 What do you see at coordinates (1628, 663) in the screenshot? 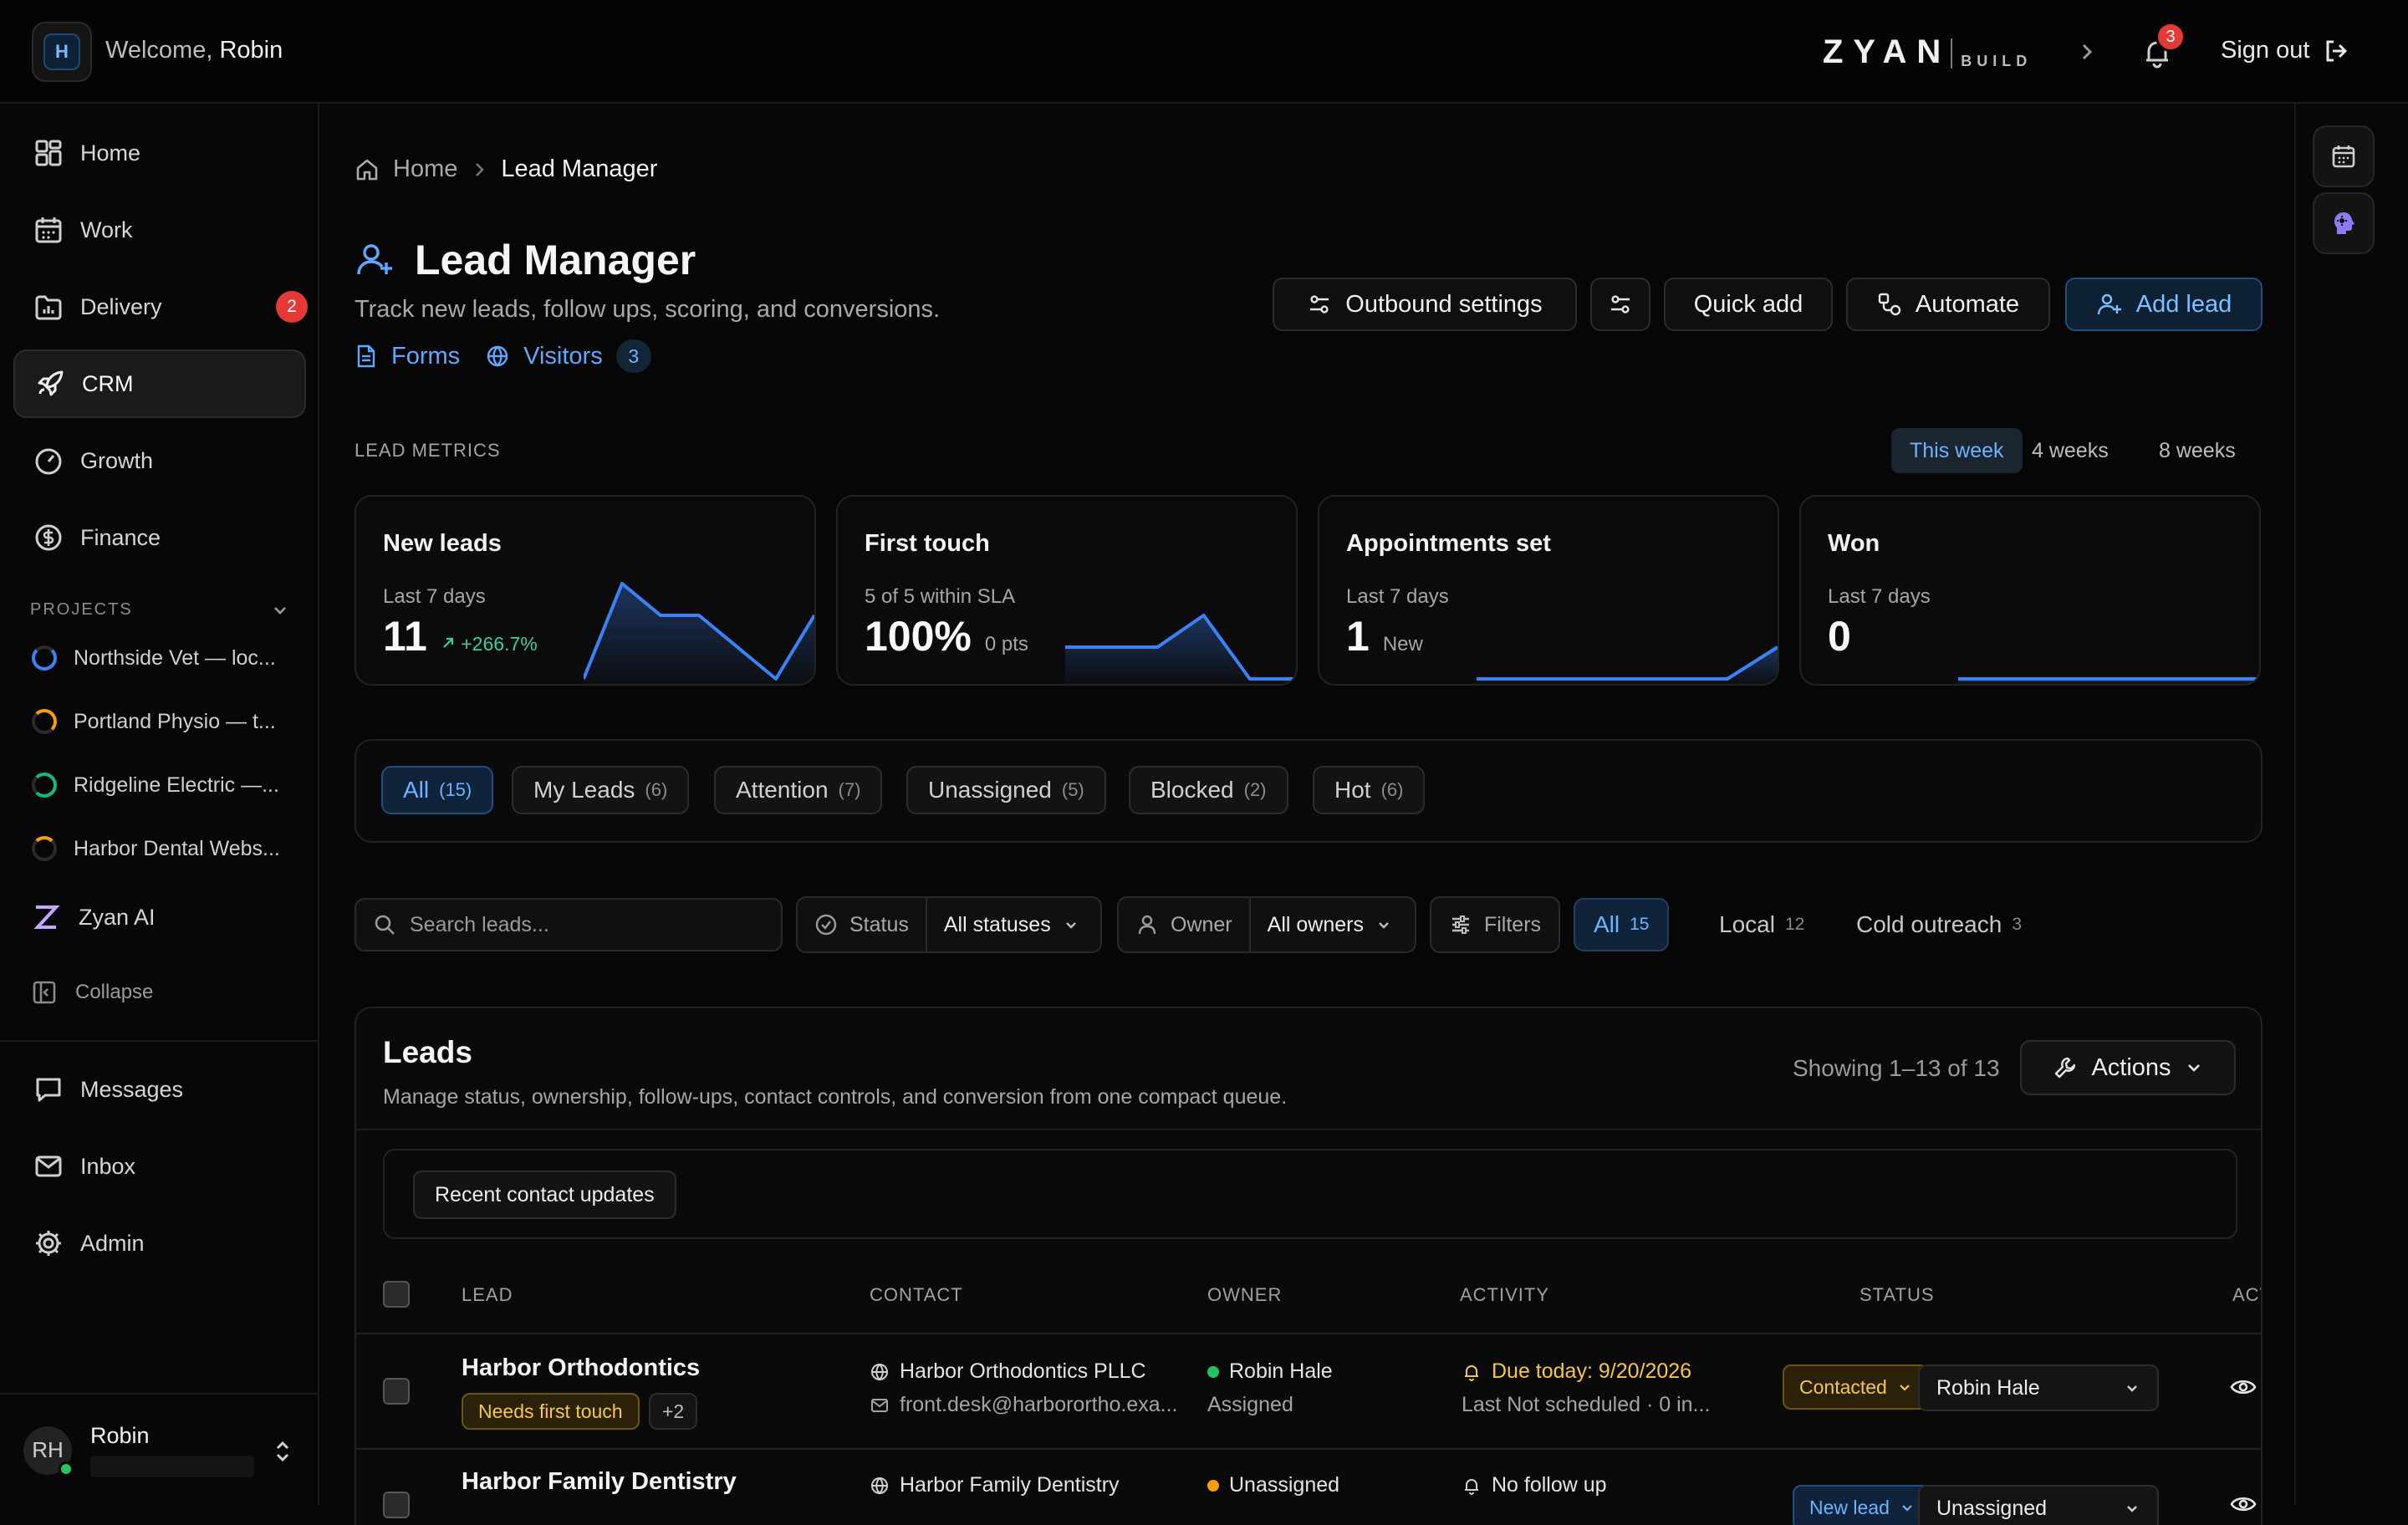
I see `sparkline-line` at bounding box center [1628, 663].